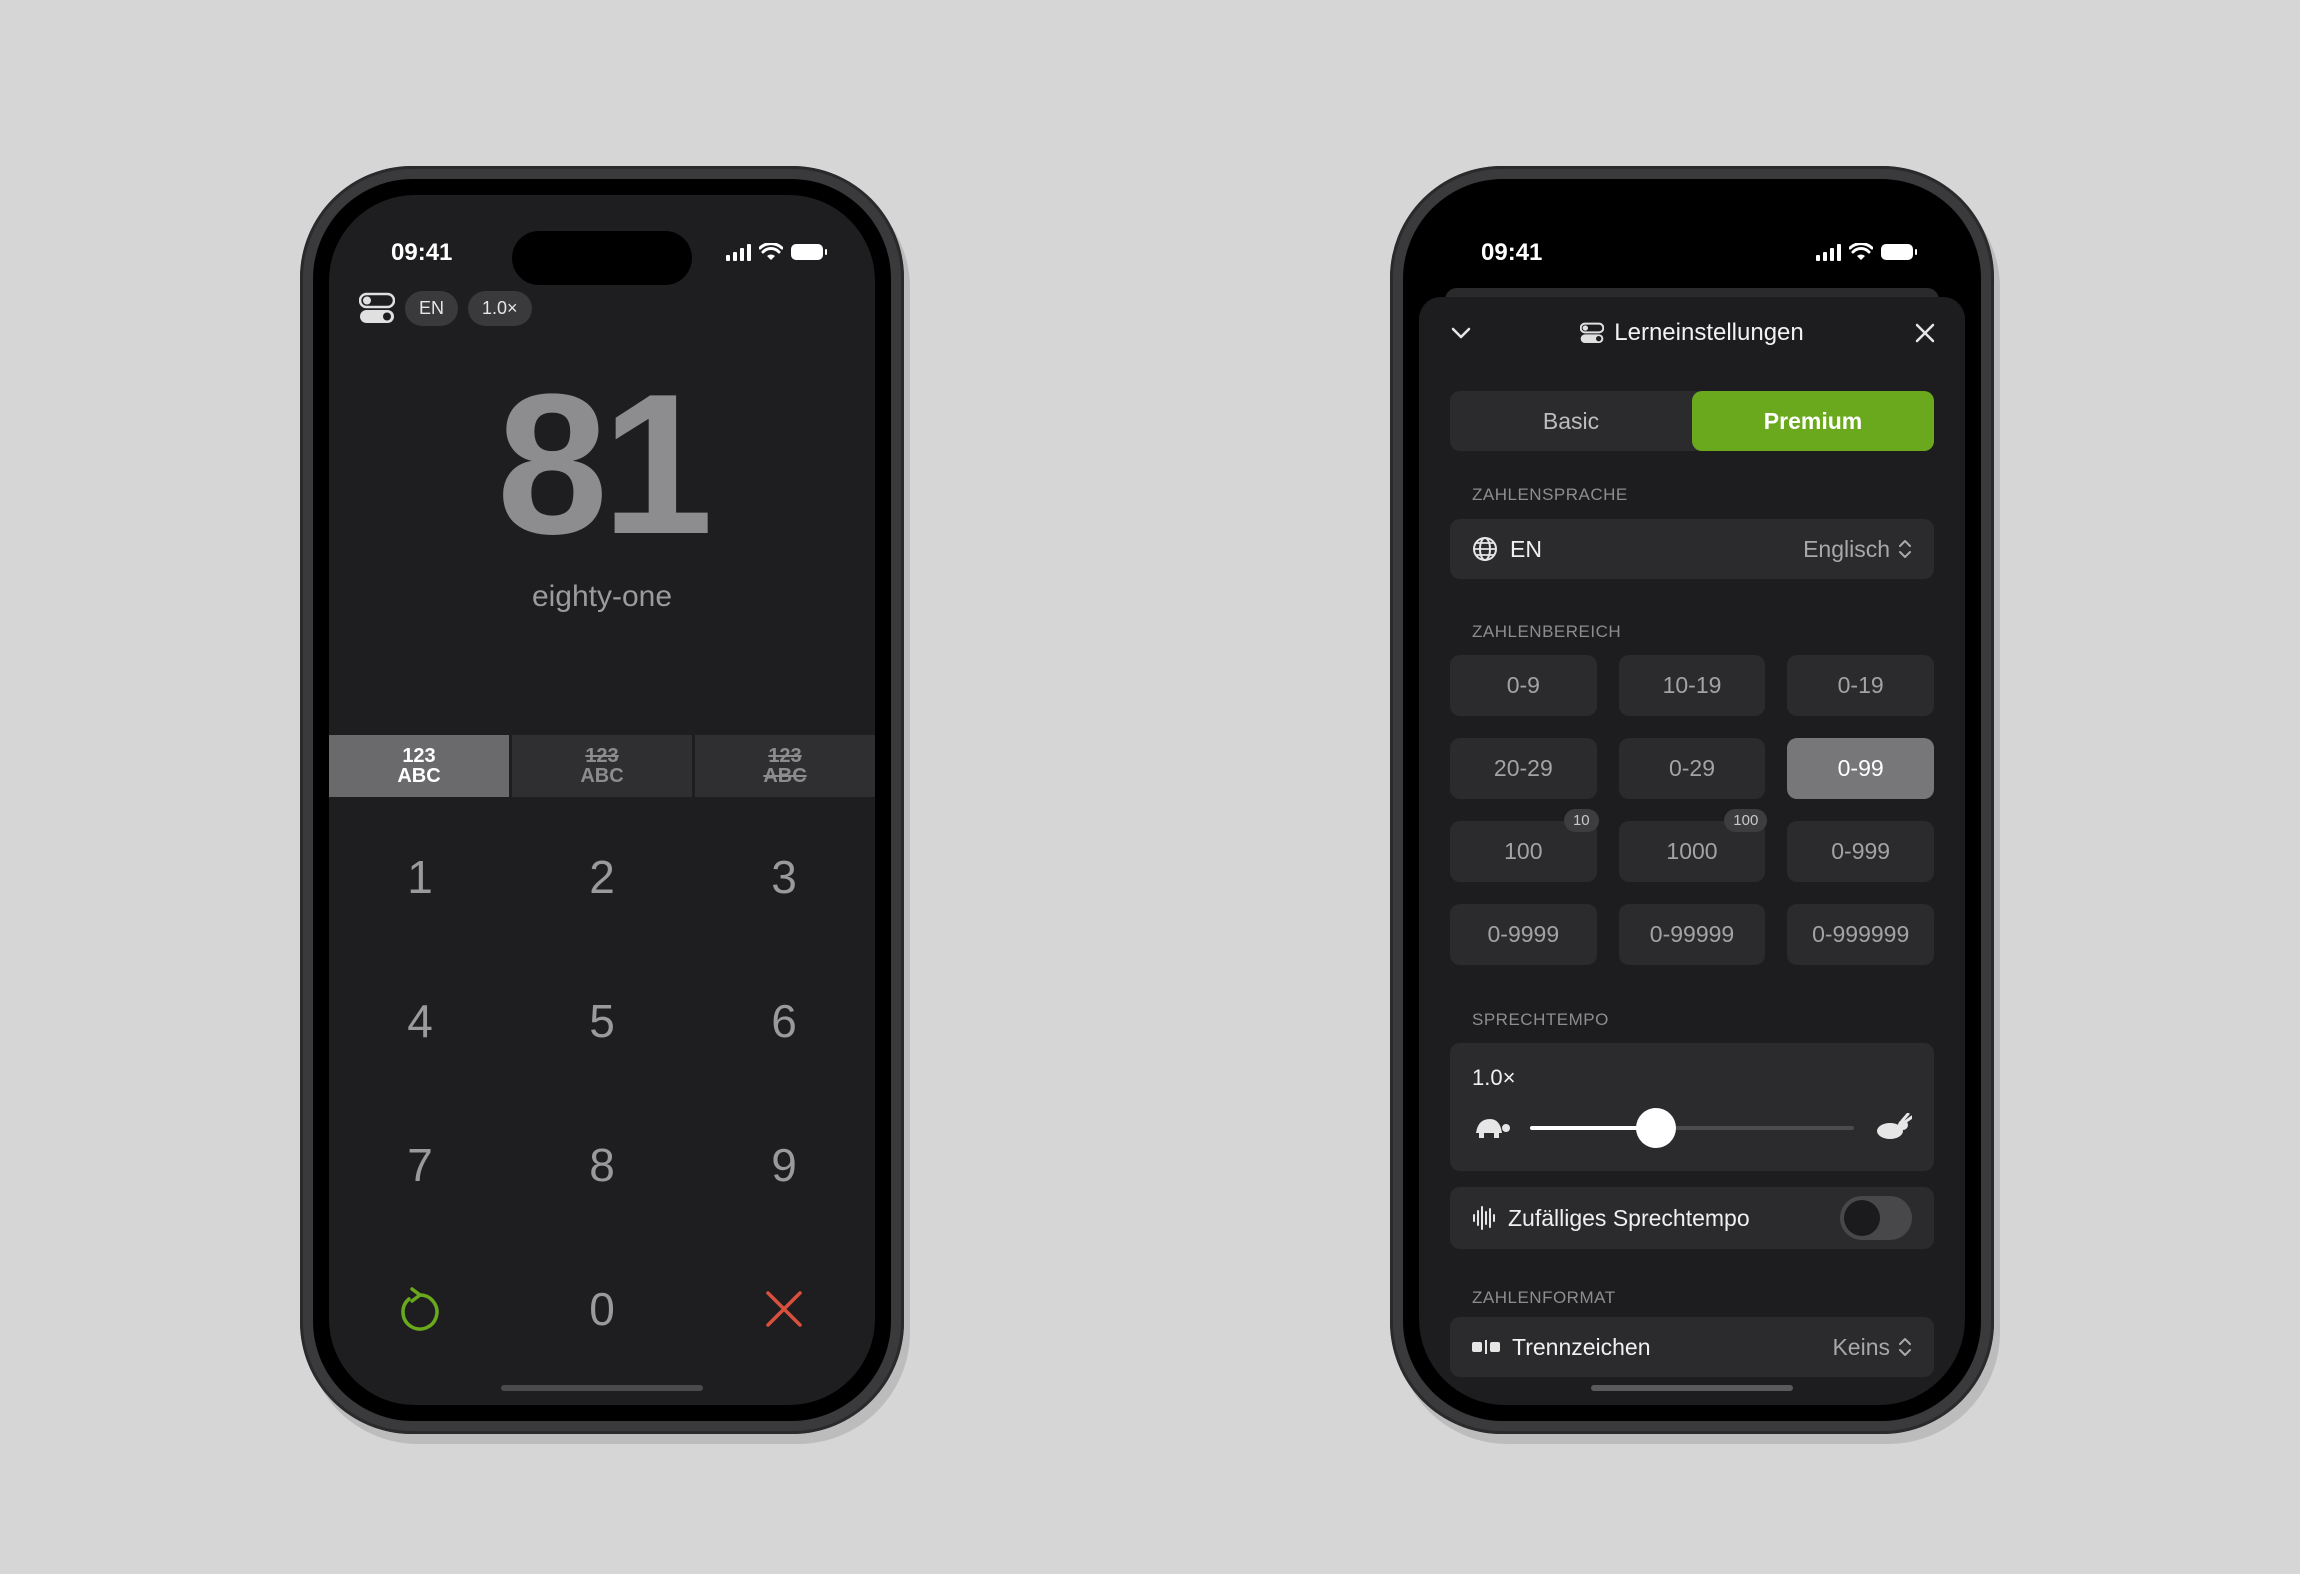  What do you see at coordinates (500, 308) in the screenshot?
I see `speed-pill: 1.0×` at bounding box center [500, 308].